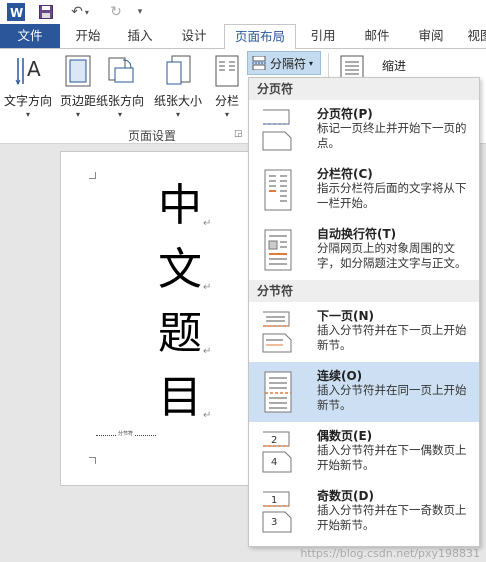  Describe the element at coordinates (46, 12) in the screenshot. I see `save-icon` at that location.